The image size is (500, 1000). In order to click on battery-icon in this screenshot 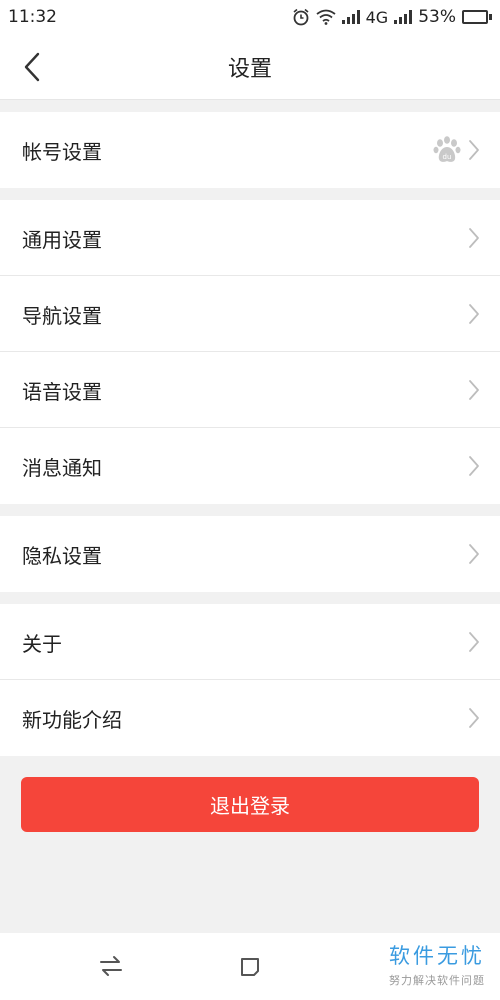, I will do `click(477, 17)`.